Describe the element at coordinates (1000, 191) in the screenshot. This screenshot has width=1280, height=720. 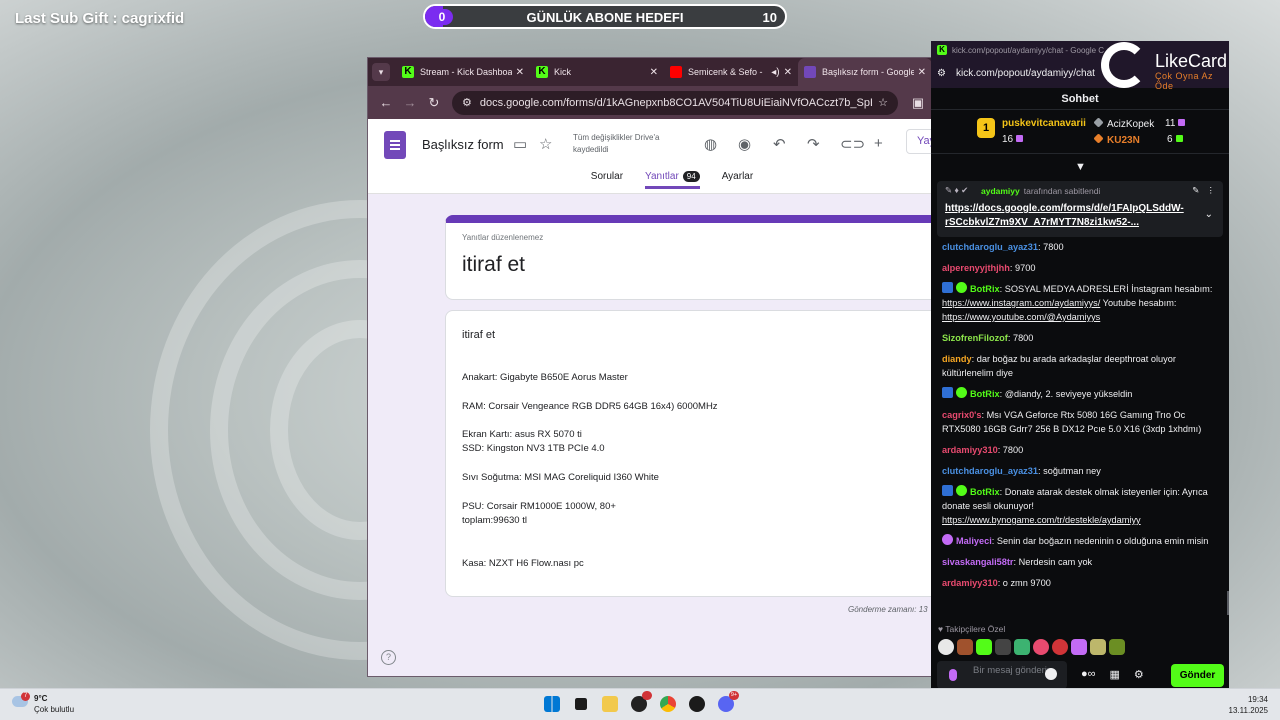
I see `pinned-by-user: aydamiyy` at that location.